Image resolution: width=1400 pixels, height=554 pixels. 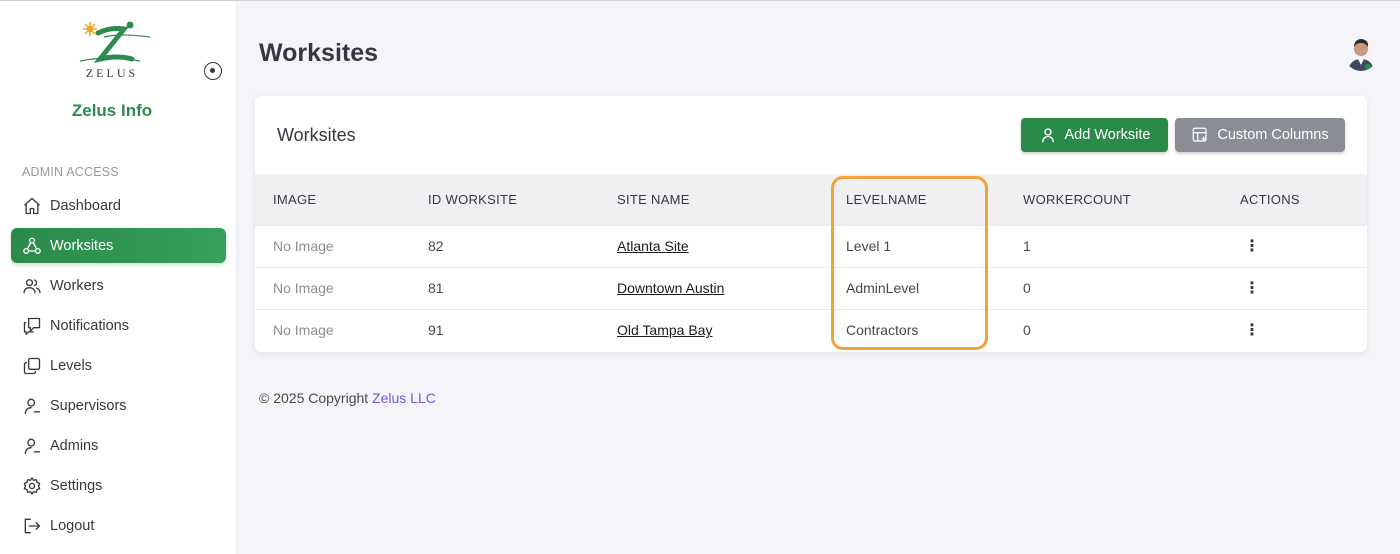 I want to click on admin-access-section-label: ADMIN ACCESS, so click(x=70, y=172).